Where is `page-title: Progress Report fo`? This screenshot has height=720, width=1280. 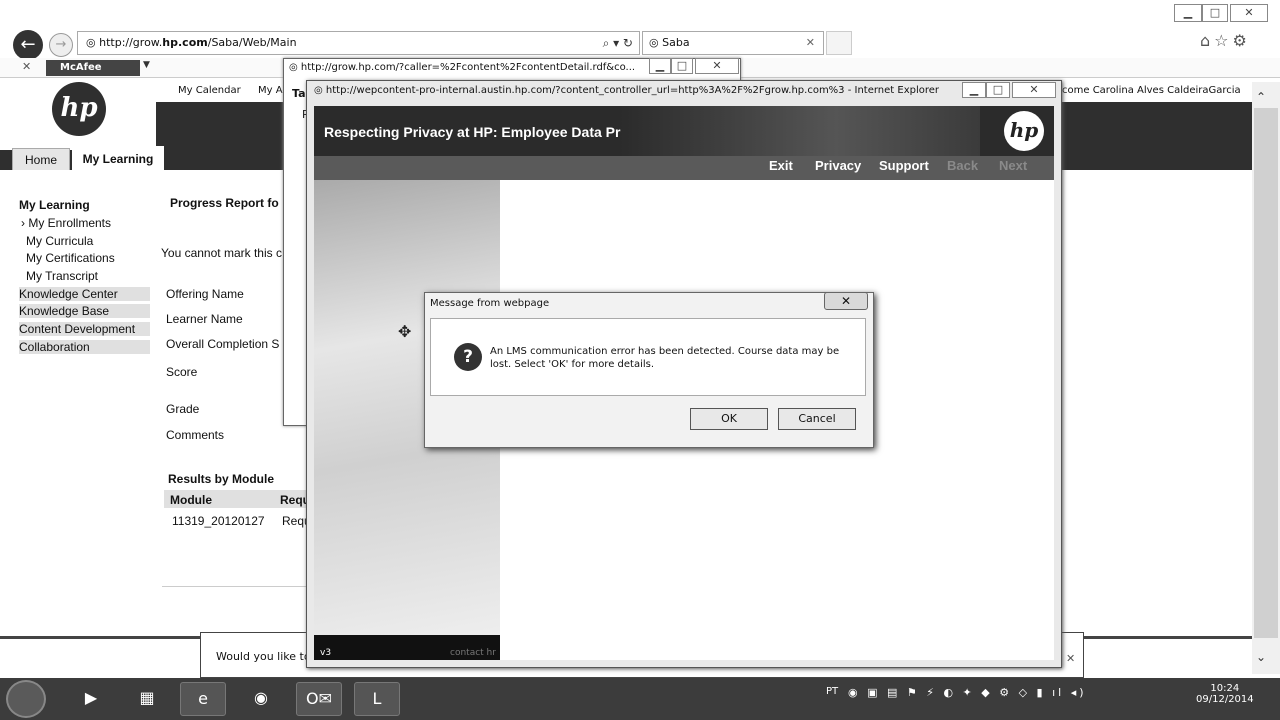 page-title: Progress Report fo is located at coordinates (224, 203).